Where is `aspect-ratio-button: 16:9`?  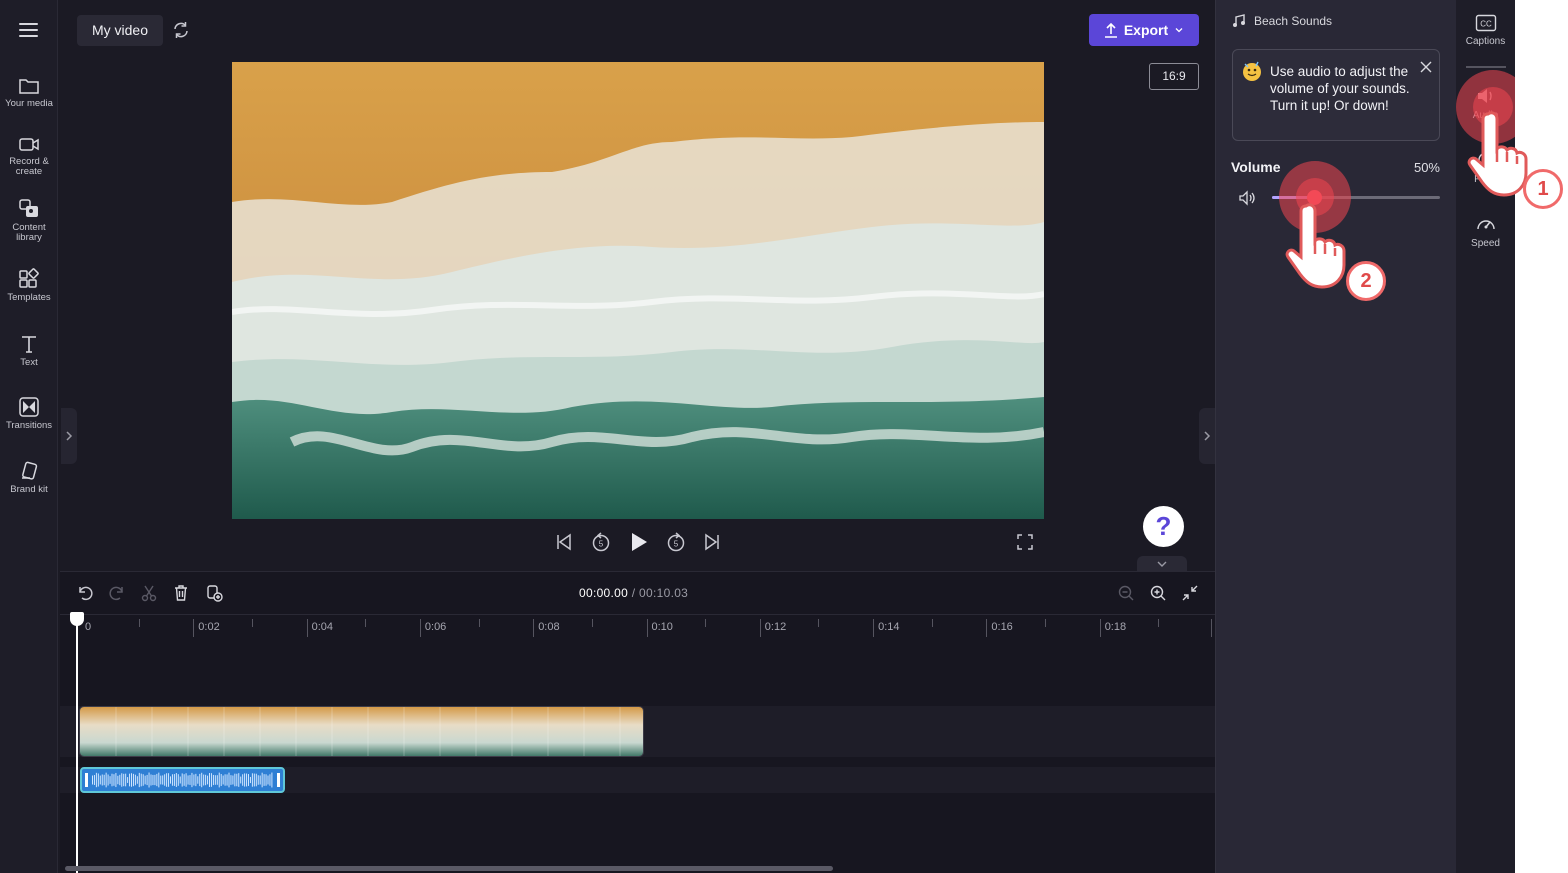 aspect-ratio-button: 16:9 is located at coordinates (1174, 76).